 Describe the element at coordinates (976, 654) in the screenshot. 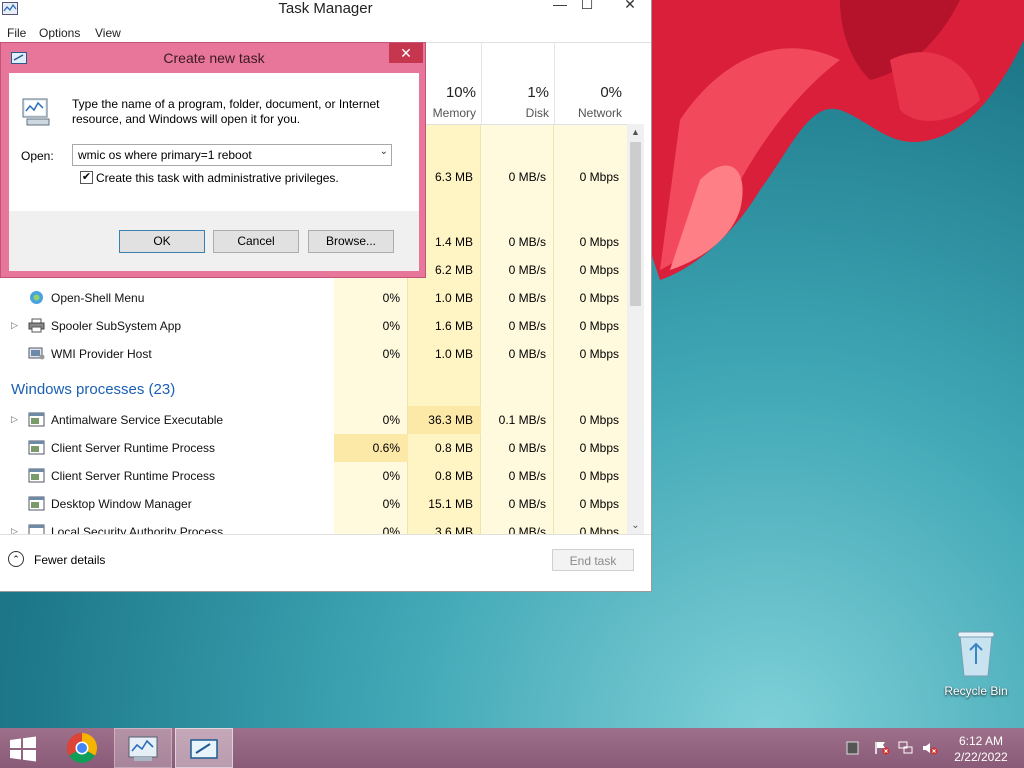

I see `recycle-bin-icon` at that location.